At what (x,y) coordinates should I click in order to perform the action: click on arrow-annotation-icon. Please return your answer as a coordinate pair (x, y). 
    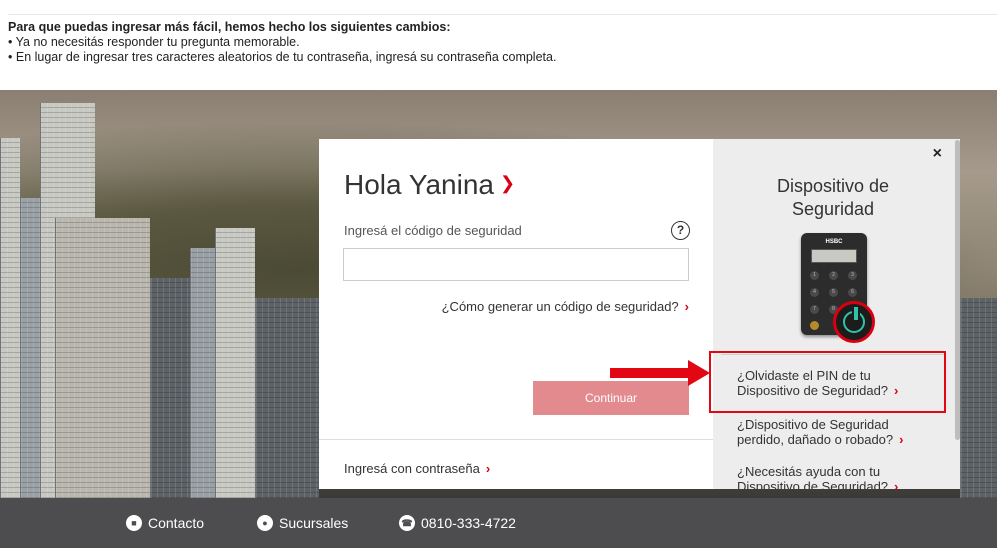
    Looking at the image, I should click on (660, 373).